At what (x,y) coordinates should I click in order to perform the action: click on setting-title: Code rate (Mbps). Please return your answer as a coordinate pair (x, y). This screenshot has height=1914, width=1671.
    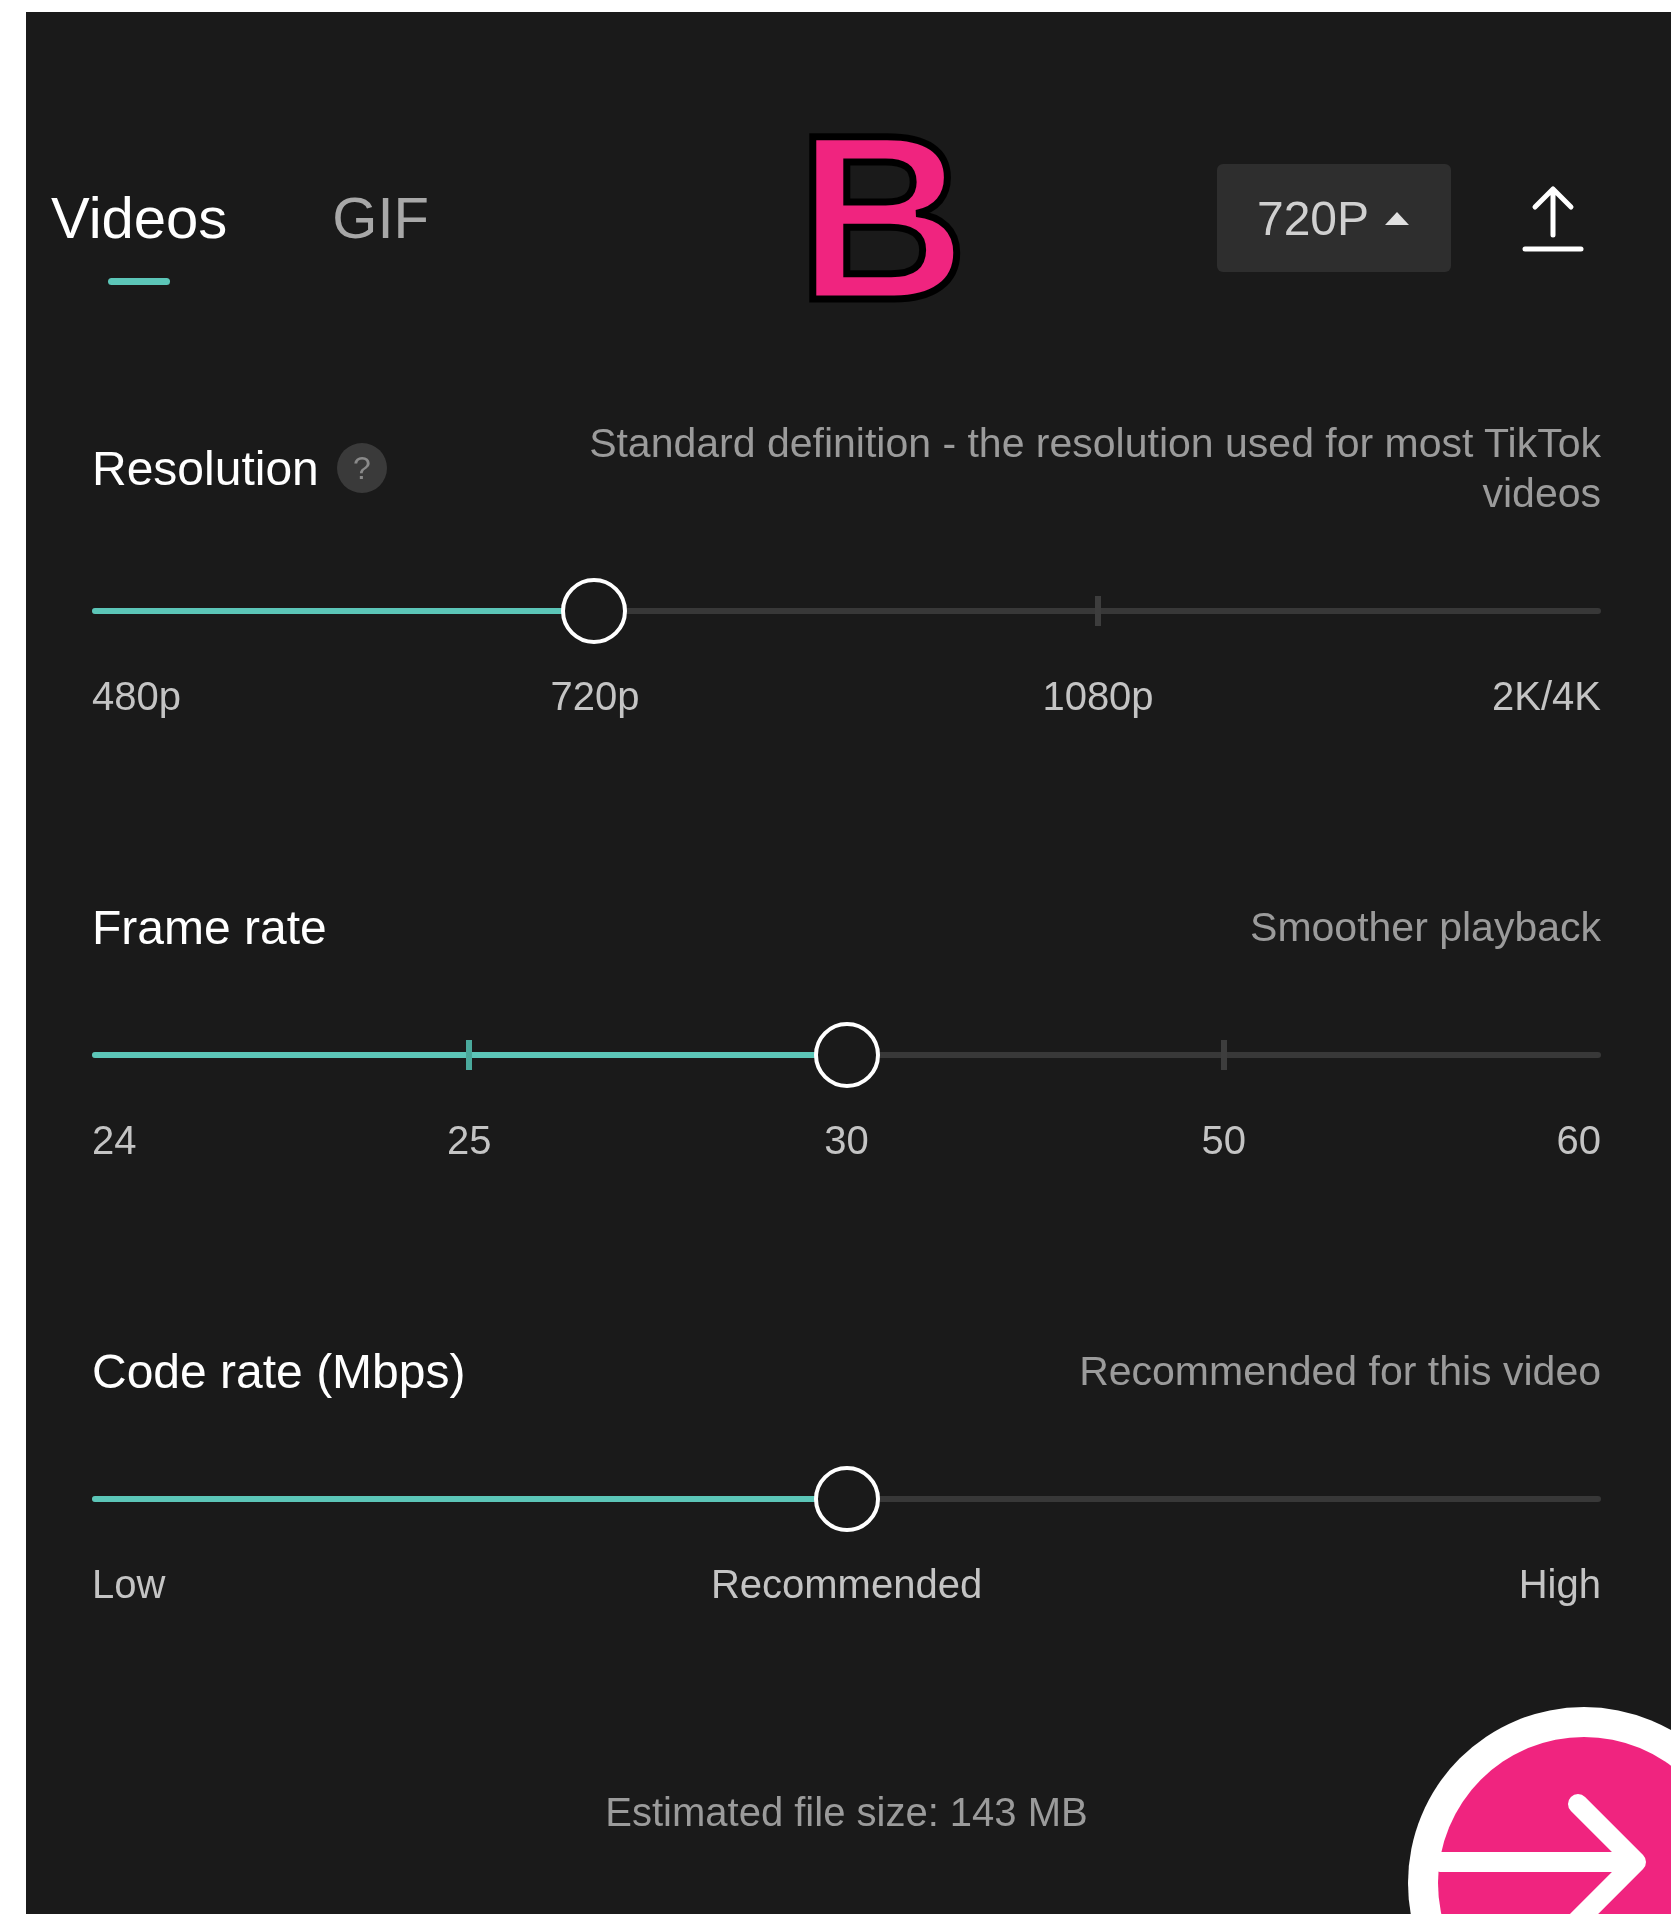
    Looking at the image, I should click on (279, 1371).